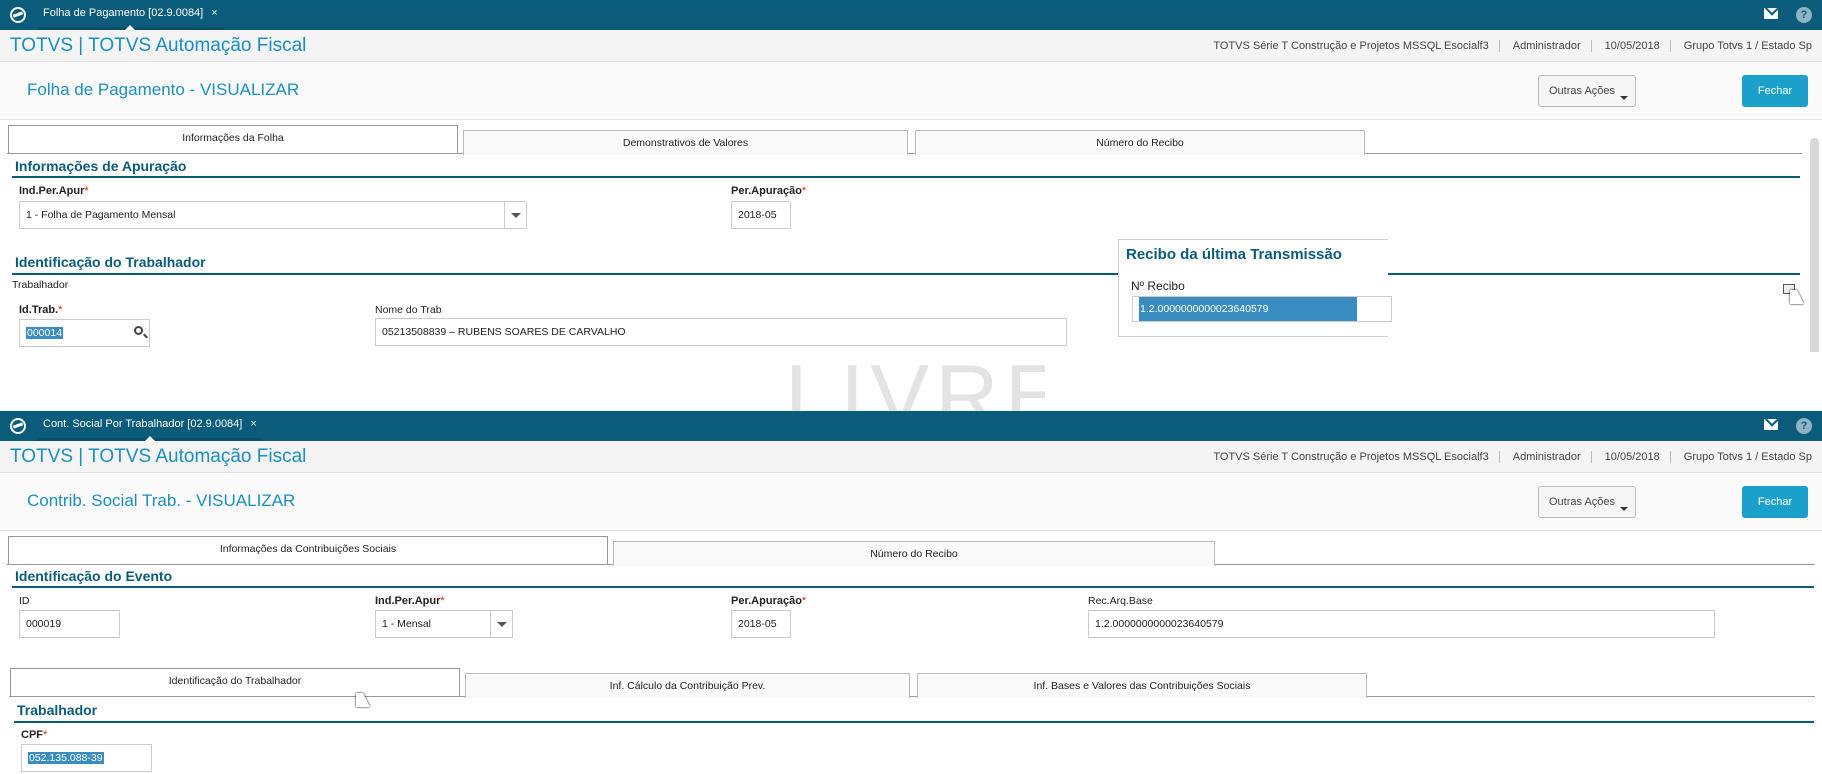 The height and width of the screenshot is (774, 1822). Describe the element at coordinates (123, 13) in the screenshot. I see `tab-label: Folha de Pagamento [02.9.0084]` at that location.